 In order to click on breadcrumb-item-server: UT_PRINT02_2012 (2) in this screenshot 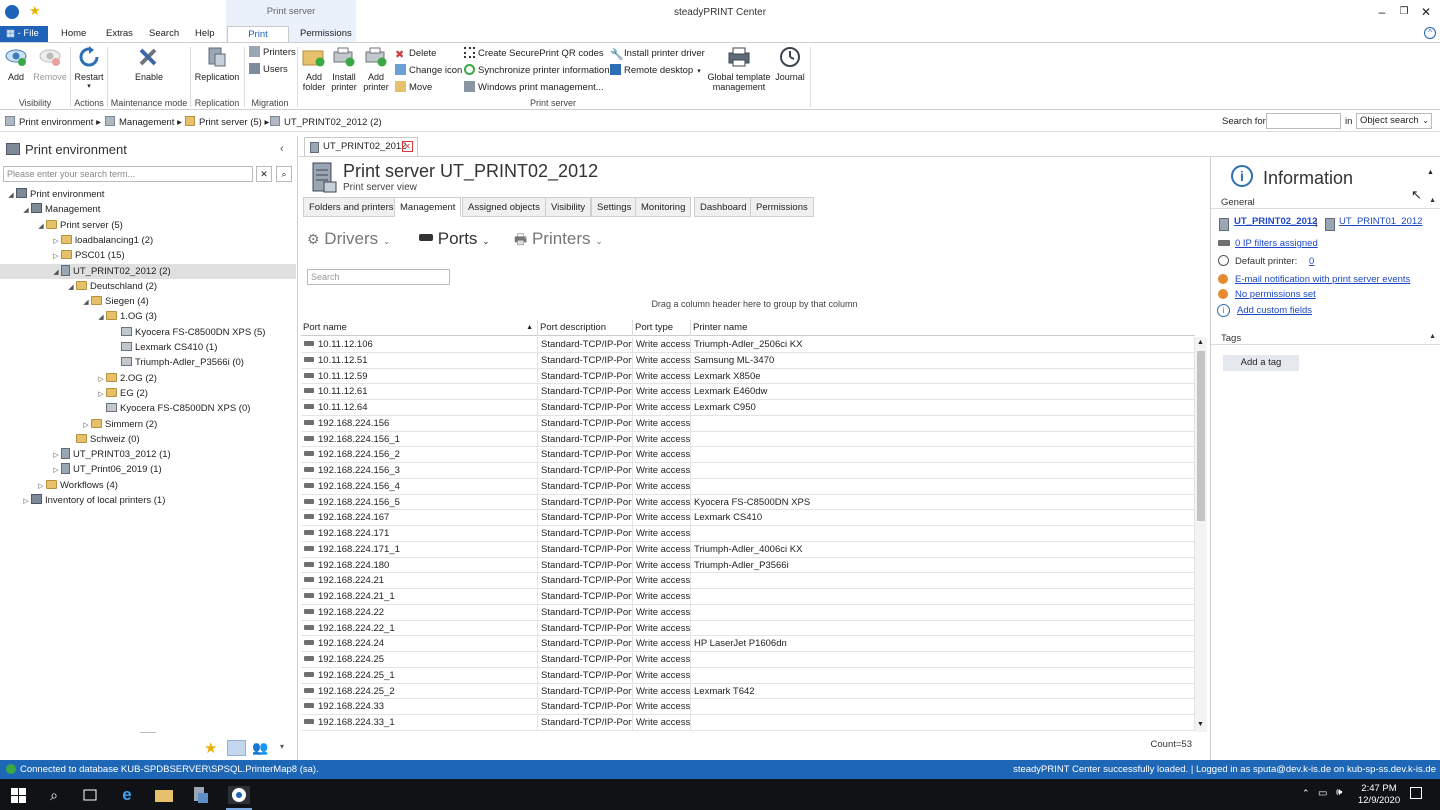, I will do `click(326, 122)`.